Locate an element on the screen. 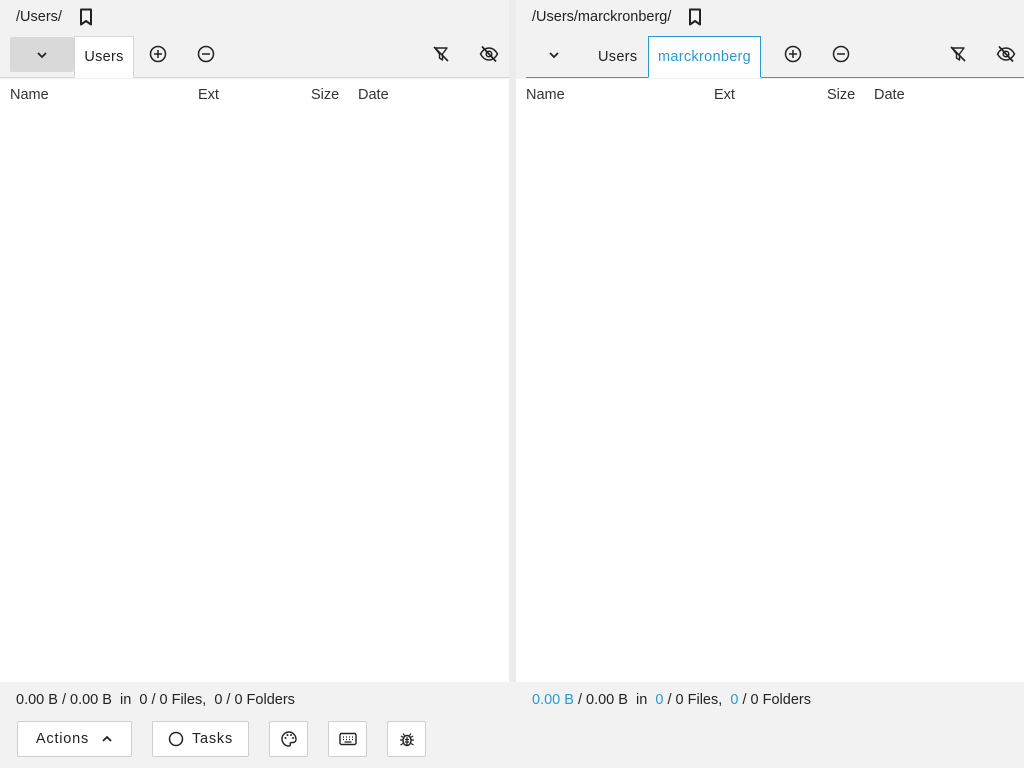 This screenshot has width=1024, height=768. left-path-row: /Users/ is located at coordinates (254, 17).